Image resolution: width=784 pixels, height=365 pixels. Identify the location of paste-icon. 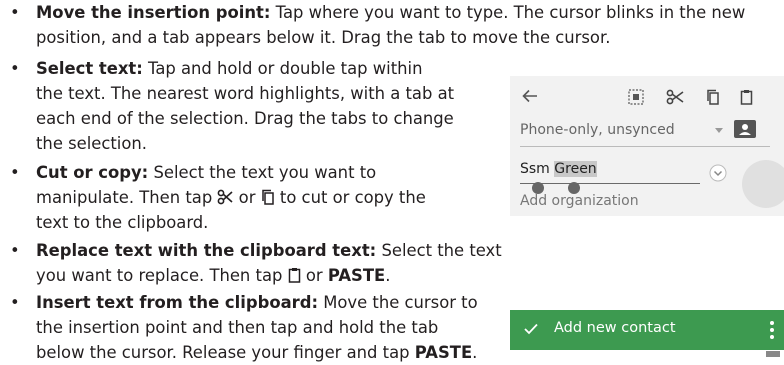
(746, 97).